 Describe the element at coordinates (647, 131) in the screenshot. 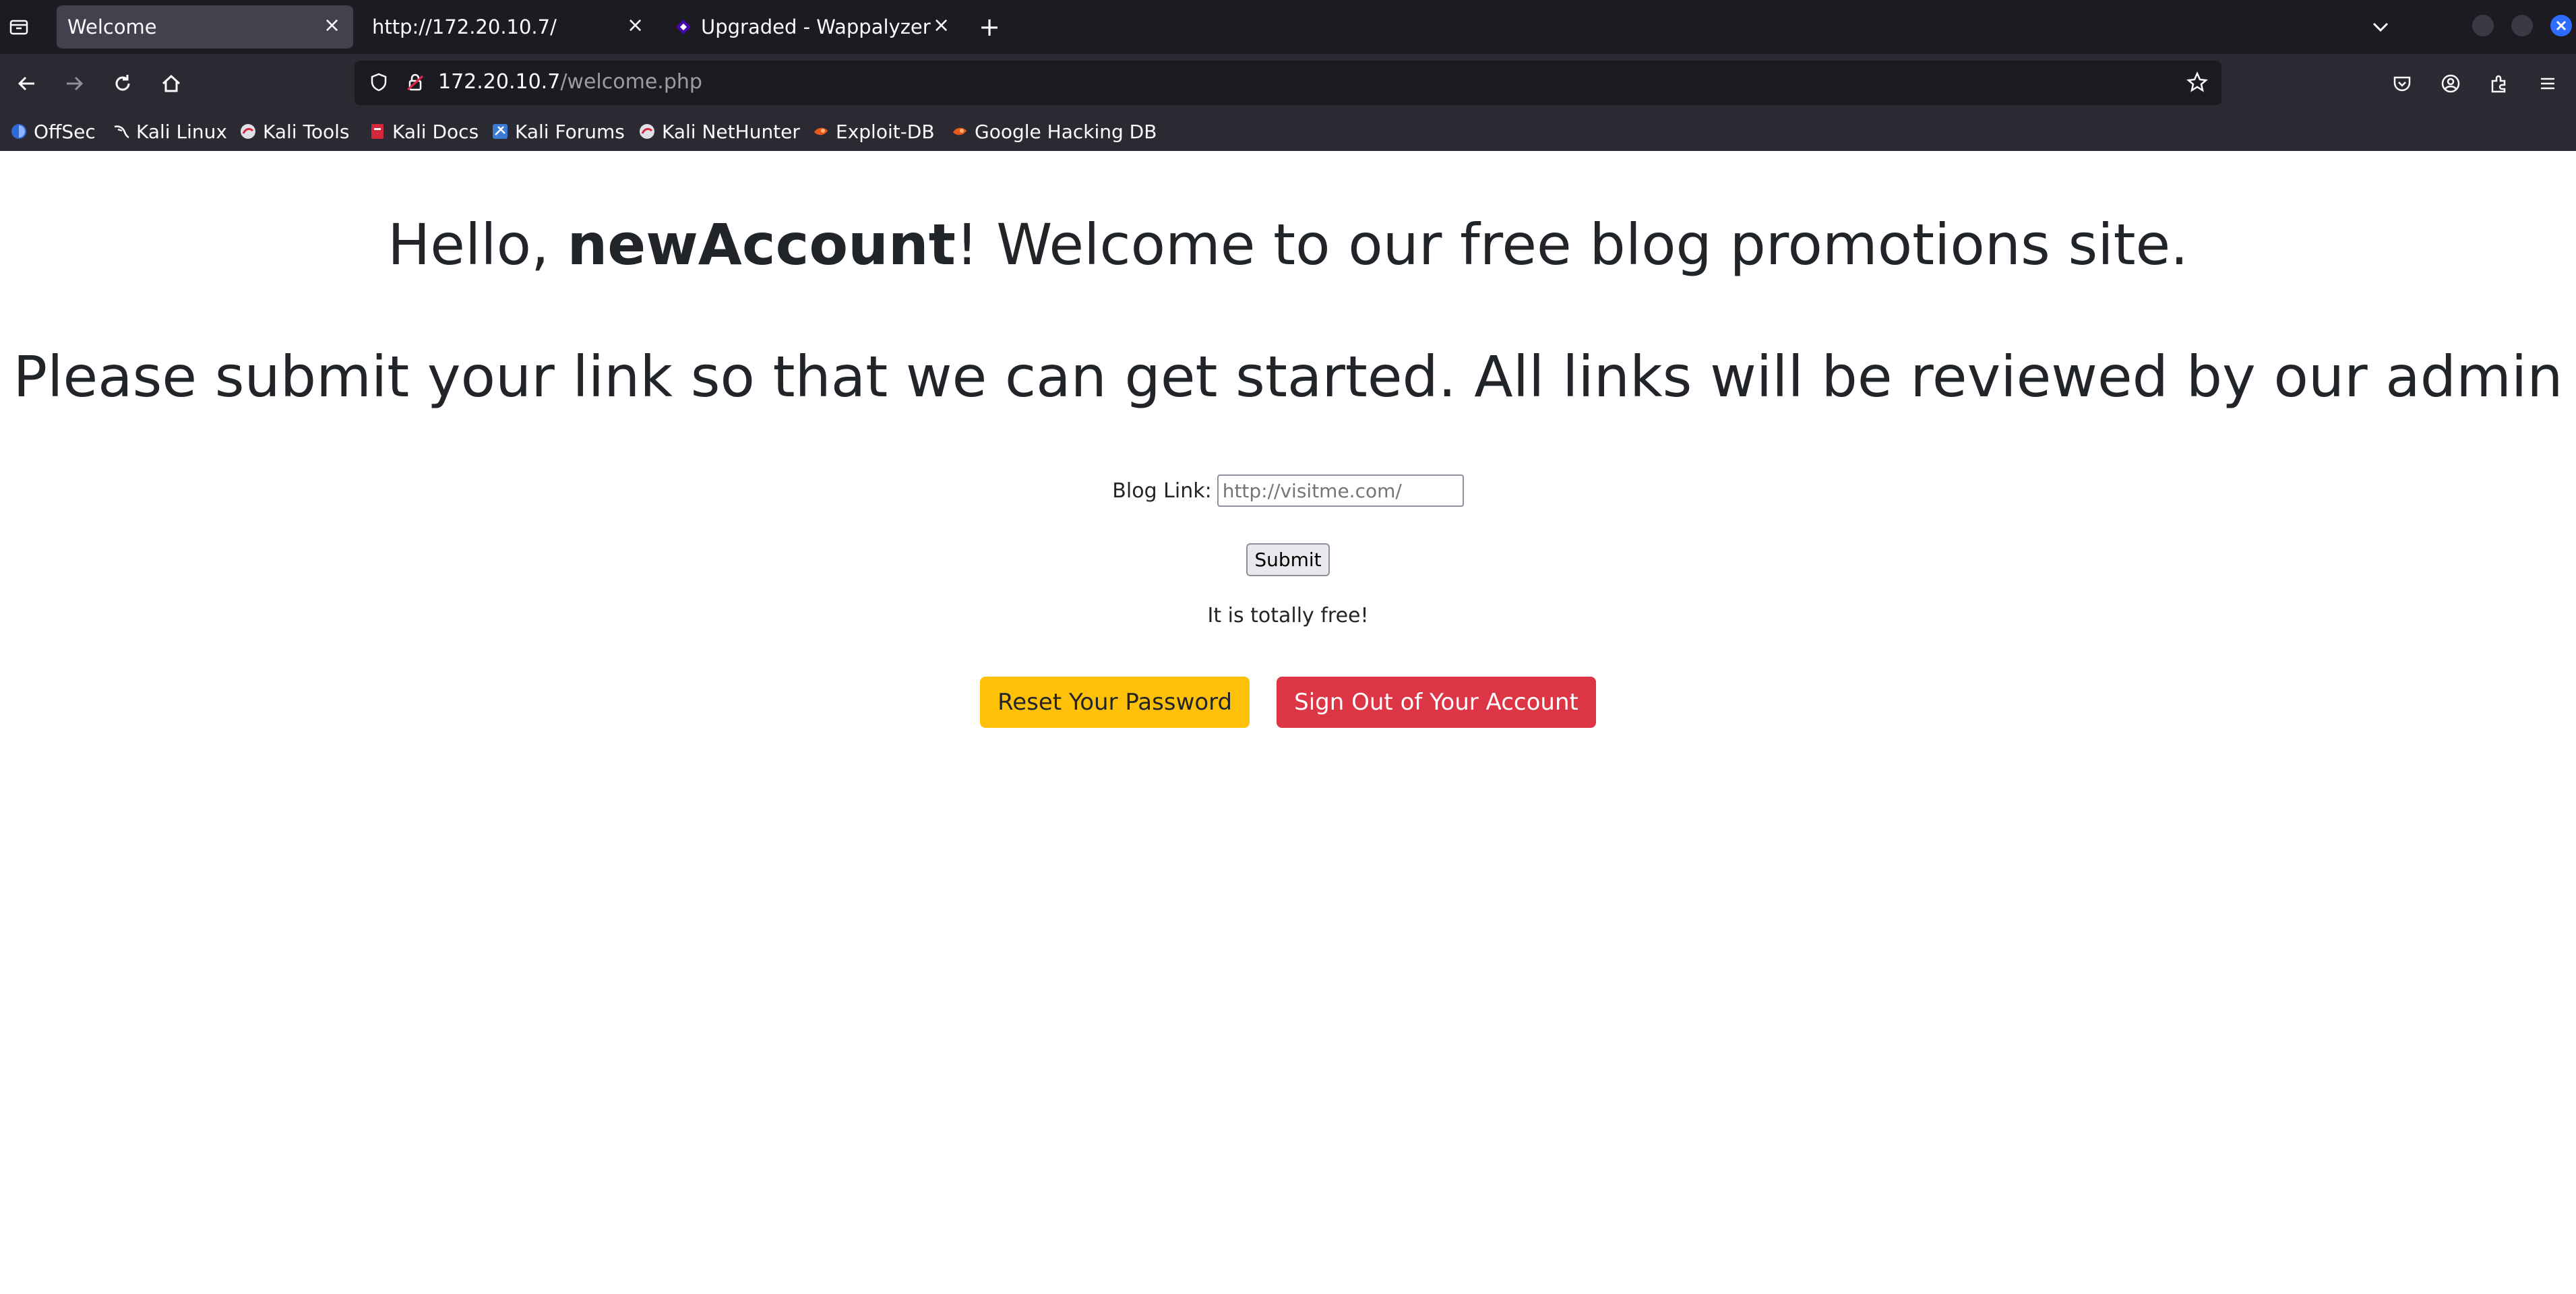

I see `kali-nethunter-icon` at that location.